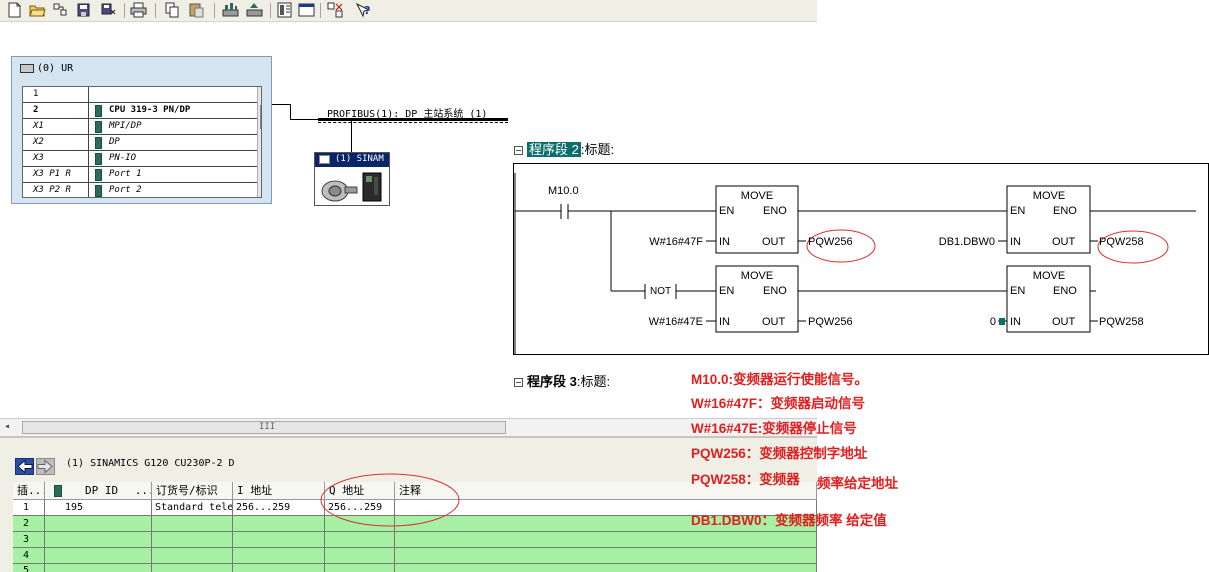 The image size is (1209, 572). What do you see at coordinates (114, 142) in the screenshot?
I see `rack-module-label: DP` at bounding box center [114, 142].